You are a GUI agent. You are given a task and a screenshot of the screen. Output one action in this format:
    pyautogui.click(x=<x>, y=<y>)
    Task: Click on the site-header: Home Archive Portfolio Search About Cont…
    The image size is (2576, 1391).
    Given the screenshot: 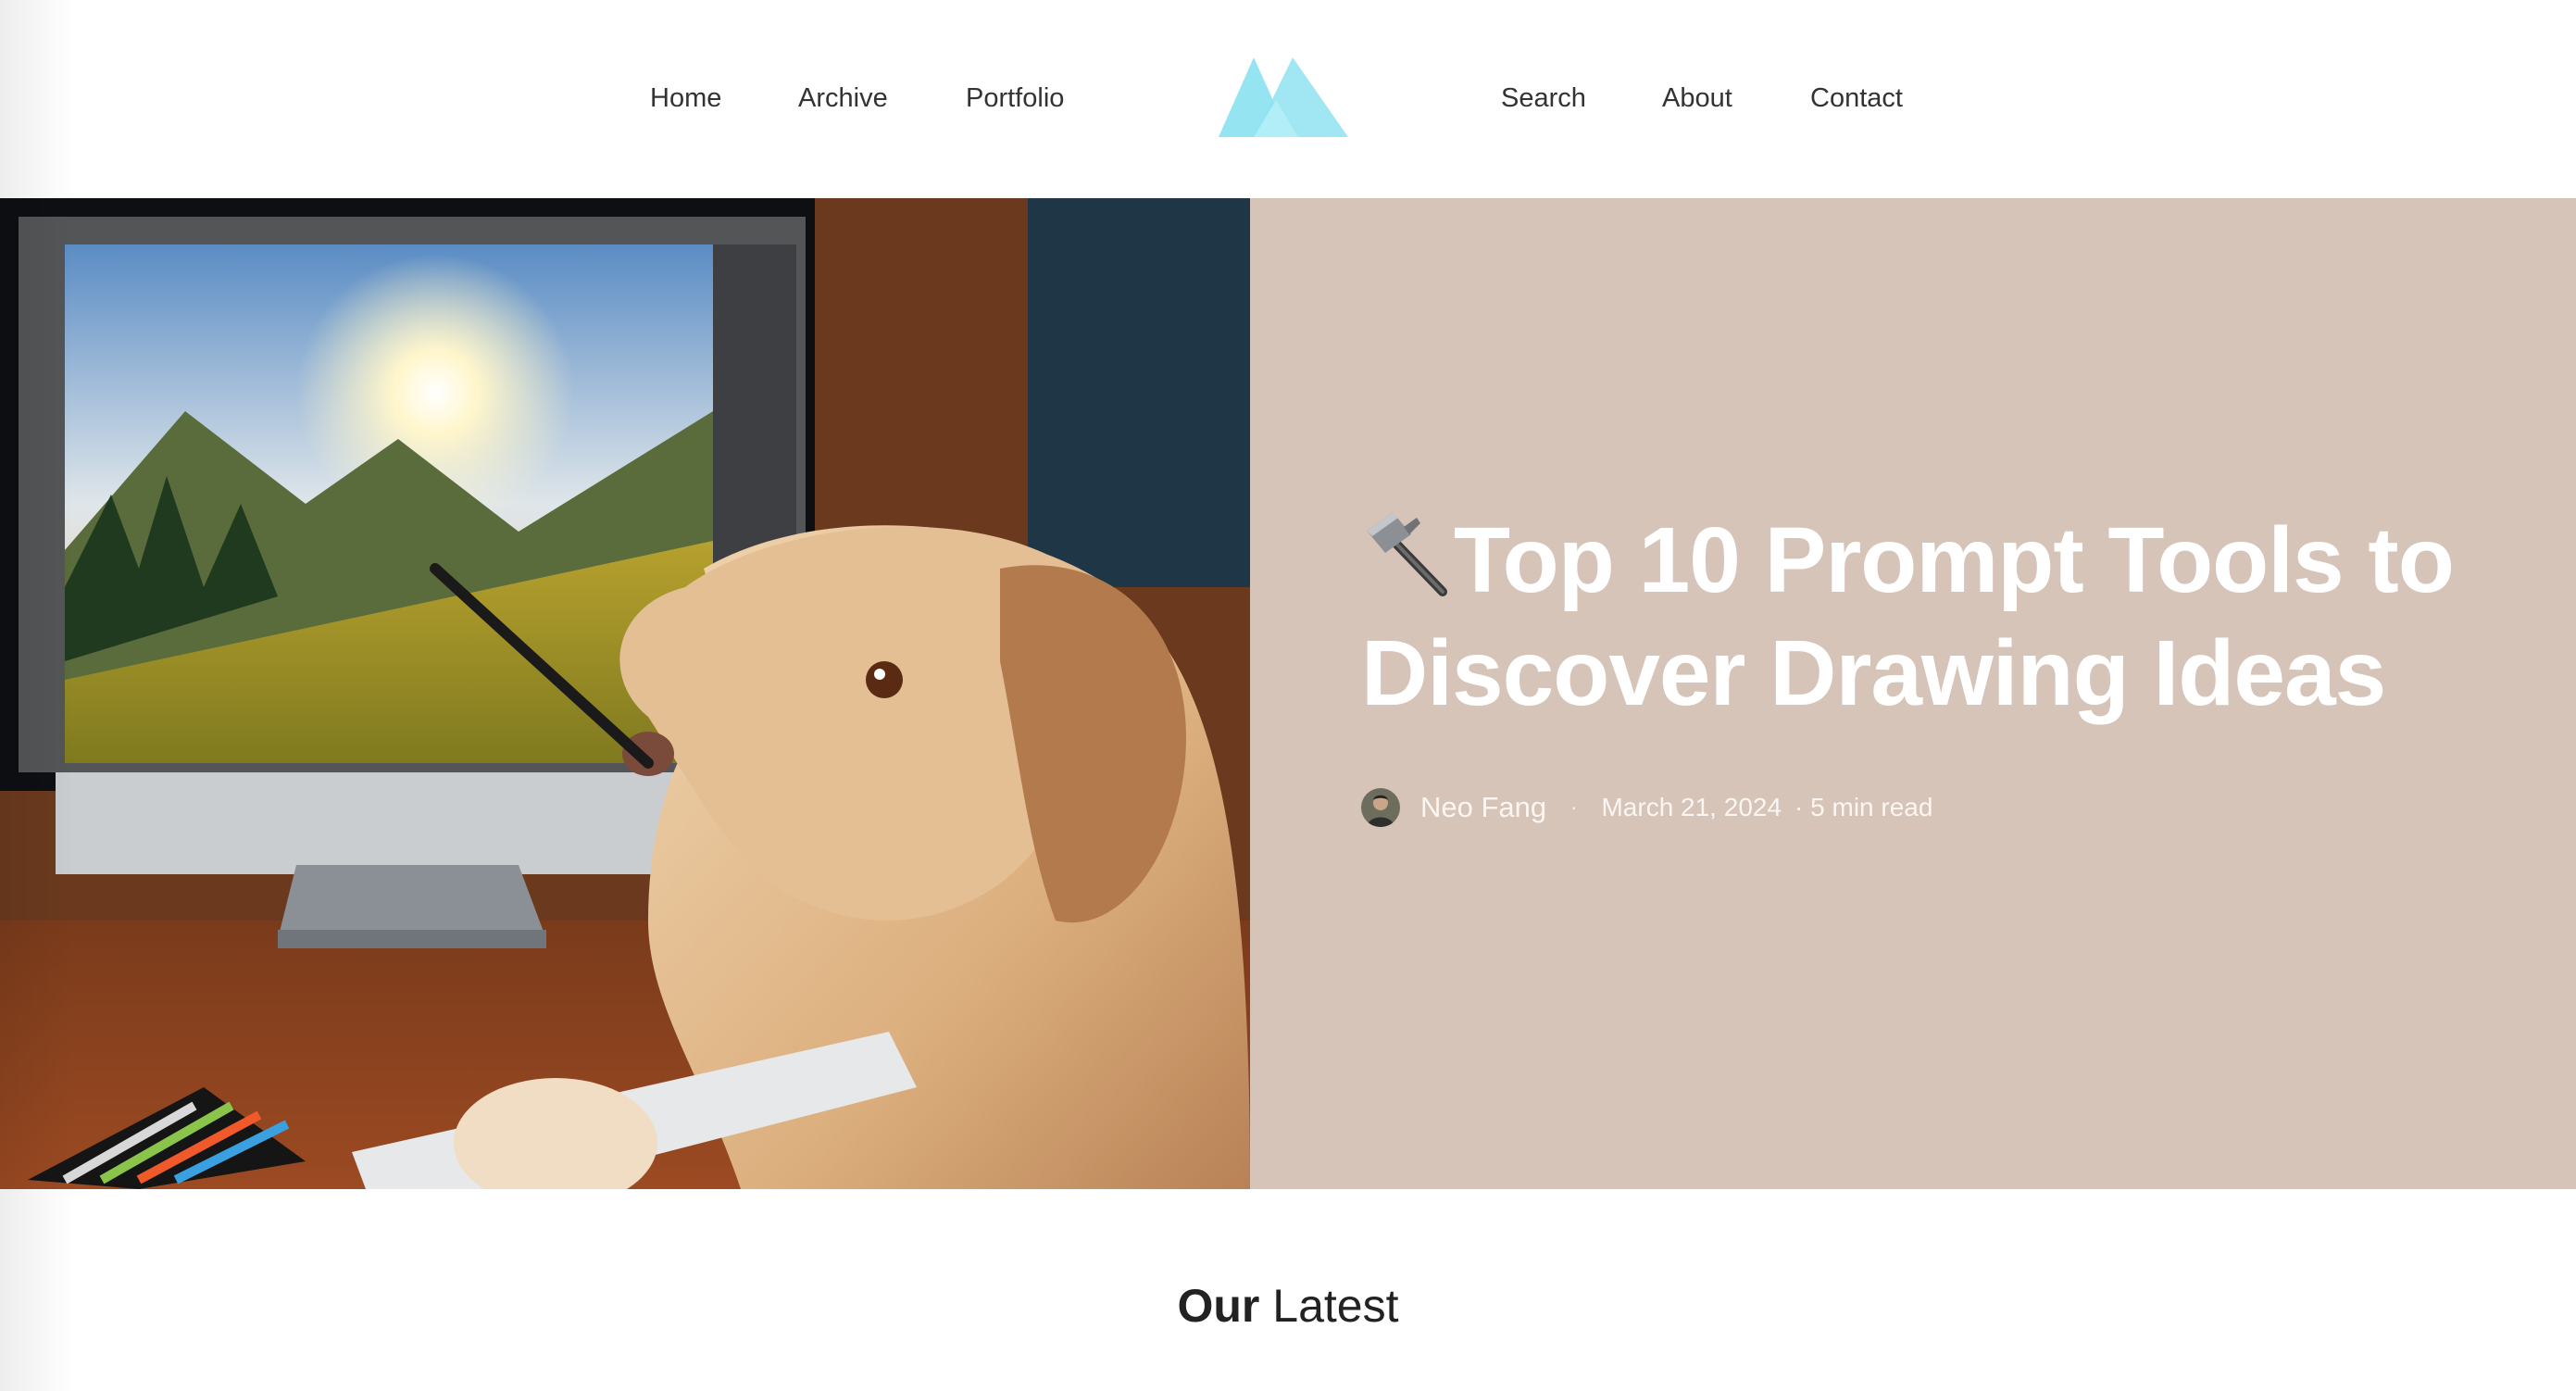 What is the action you would take?
    pyautogui.click(x=1288, y=99)
    